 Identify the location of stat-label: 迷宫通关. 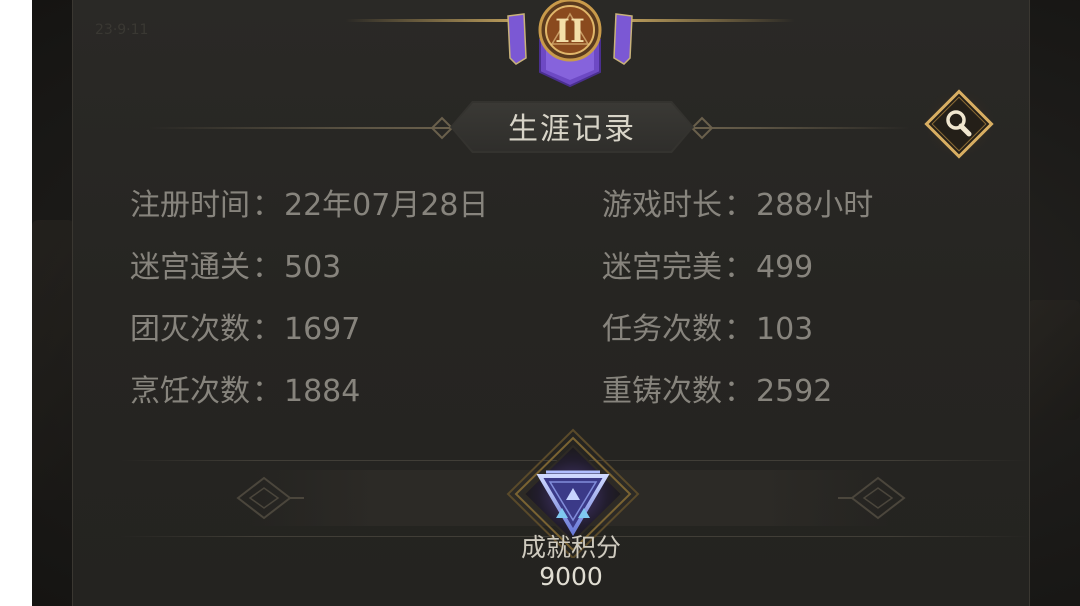
(190, 267).